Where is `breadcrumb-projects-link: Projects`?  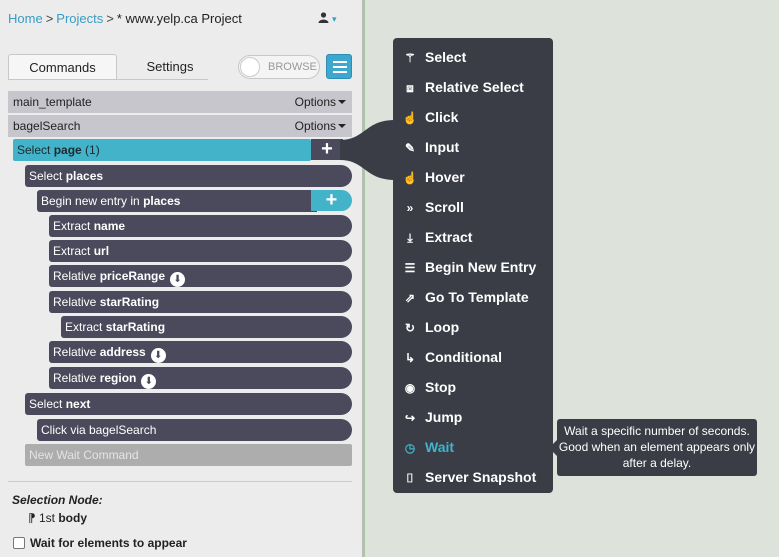
breadcrumb-projects-link: Projects is located at coordinates (79, 18).